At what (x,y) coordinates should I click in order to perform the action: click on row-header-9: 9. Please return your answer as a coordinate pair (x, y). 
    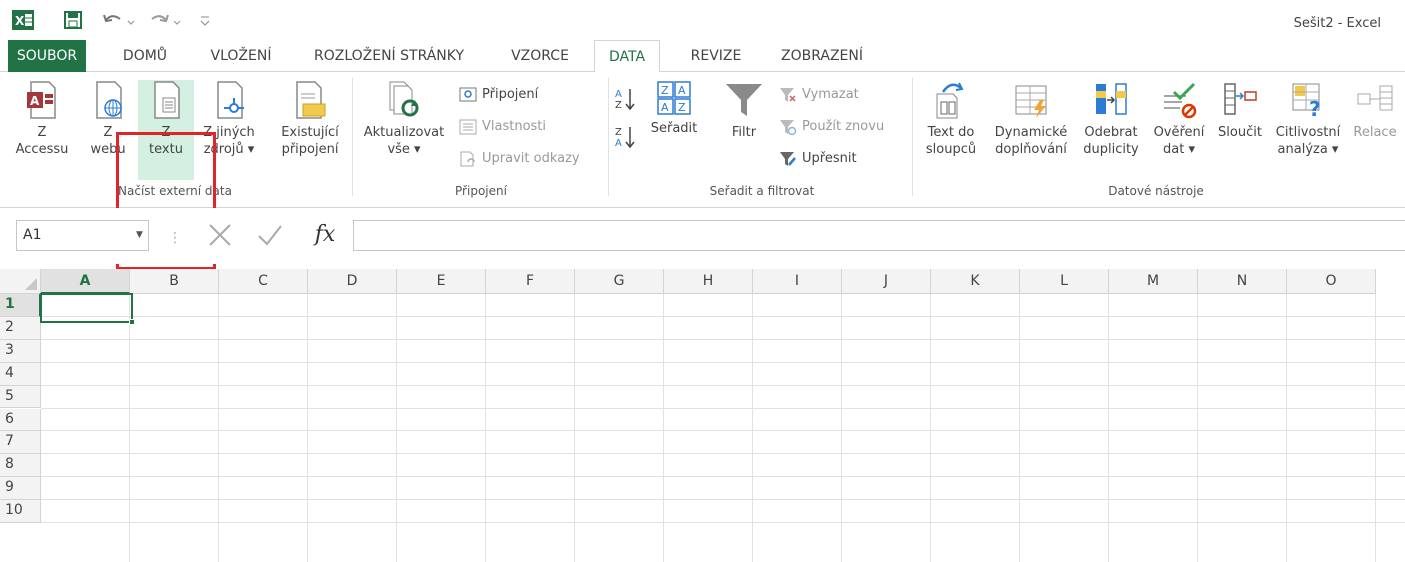
    Looking at the image, I should click on (20, 489).